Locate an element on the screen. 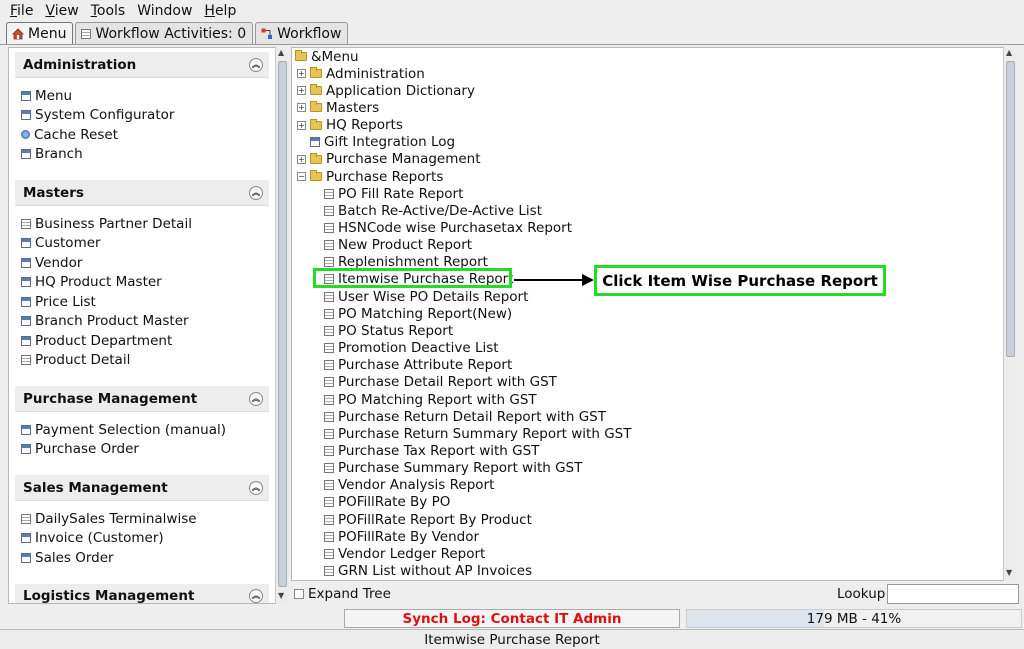 The height and width of the screenshot is (649, 1024). tree-node-purchase-detail-report-with-gst: Purchase Detail Report with GST is located at coordinates (440, 382).